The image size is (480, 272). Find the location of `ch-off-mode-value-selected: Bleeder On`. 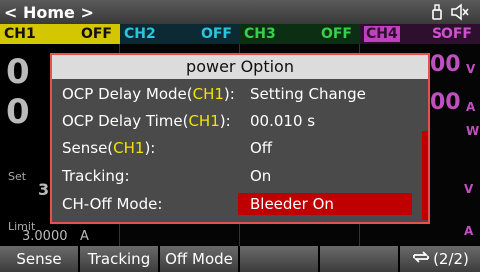

ch-off-mode-value-selected: Bleeder On is located at coordinates (325, 204).